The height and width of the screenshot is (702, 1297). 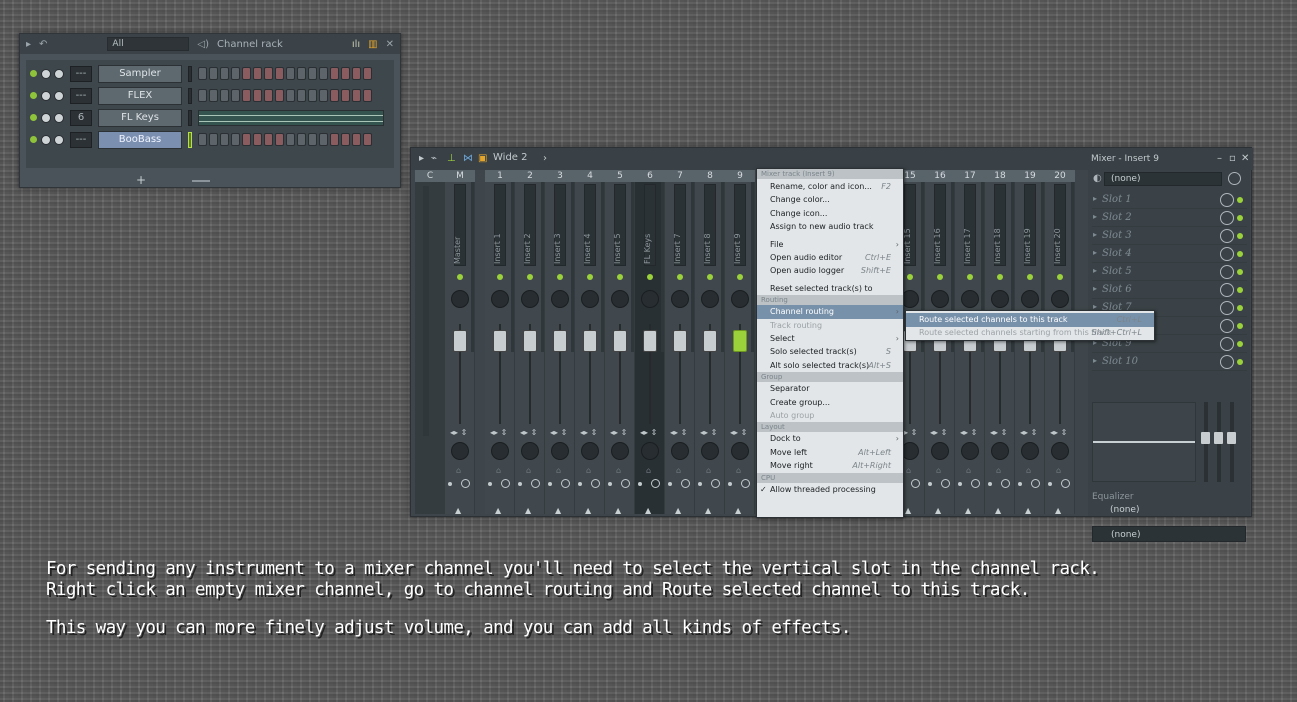 I want to click on menu-item: Track routing, so click(x=830, y=326).